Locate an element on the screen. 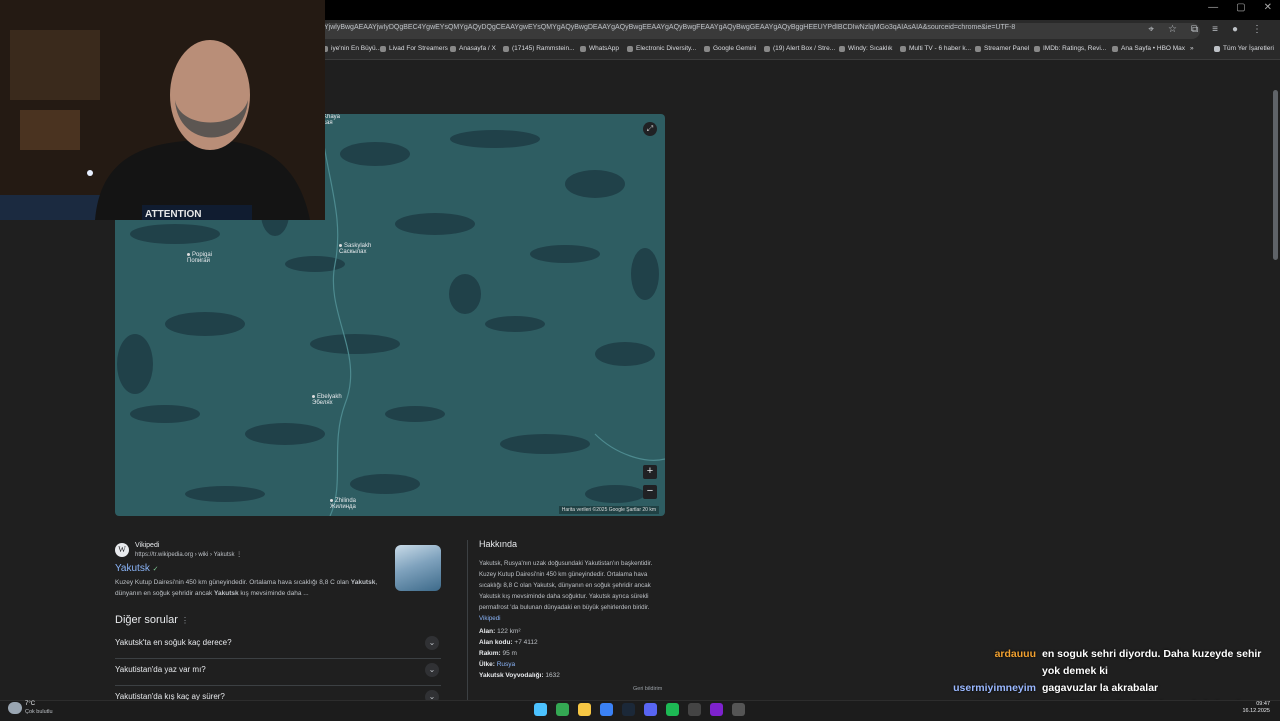 This screenshot has width=1280, height=721. wikipedia-icon: W is located at coordinates (122, 550).